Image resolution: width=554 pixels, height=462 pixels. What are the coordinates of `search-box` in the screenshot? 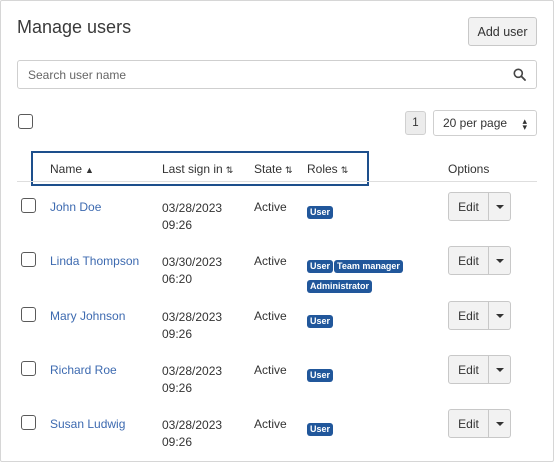 It's located at (277, 74).